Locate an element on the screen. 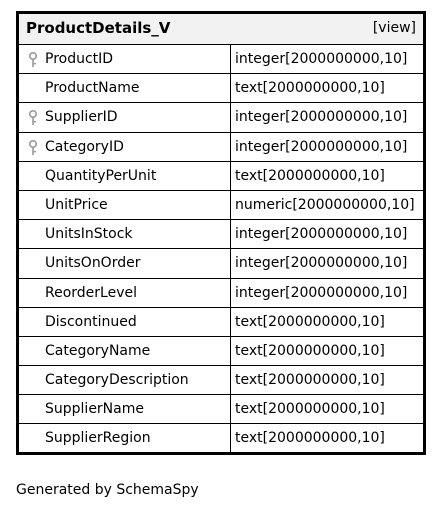  column-name: SupplierRegion is located at coordinates (98, 438).